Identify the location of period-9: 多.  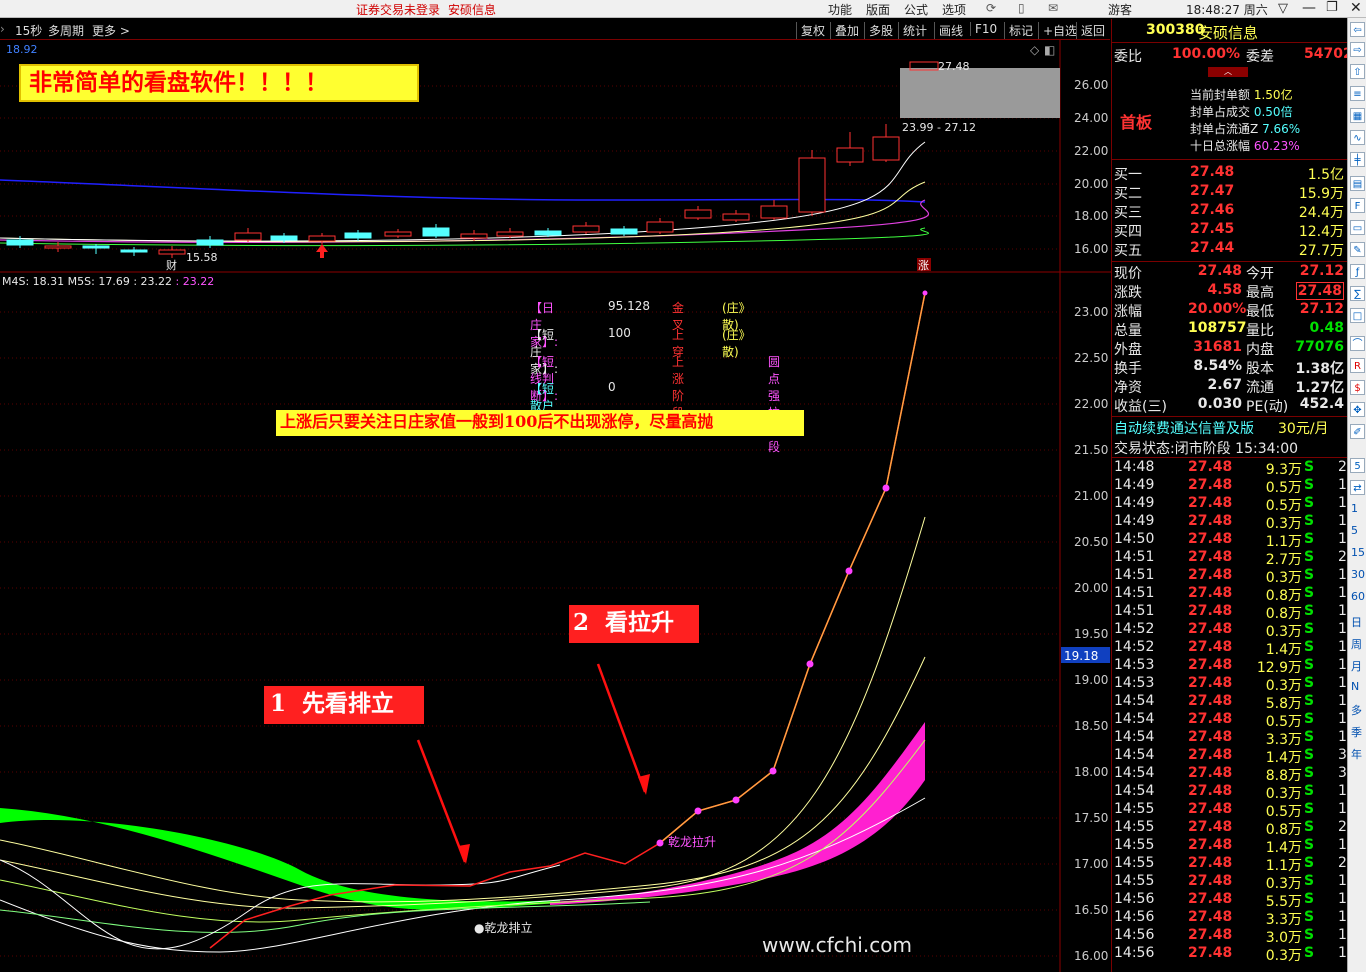
(1356, 710).